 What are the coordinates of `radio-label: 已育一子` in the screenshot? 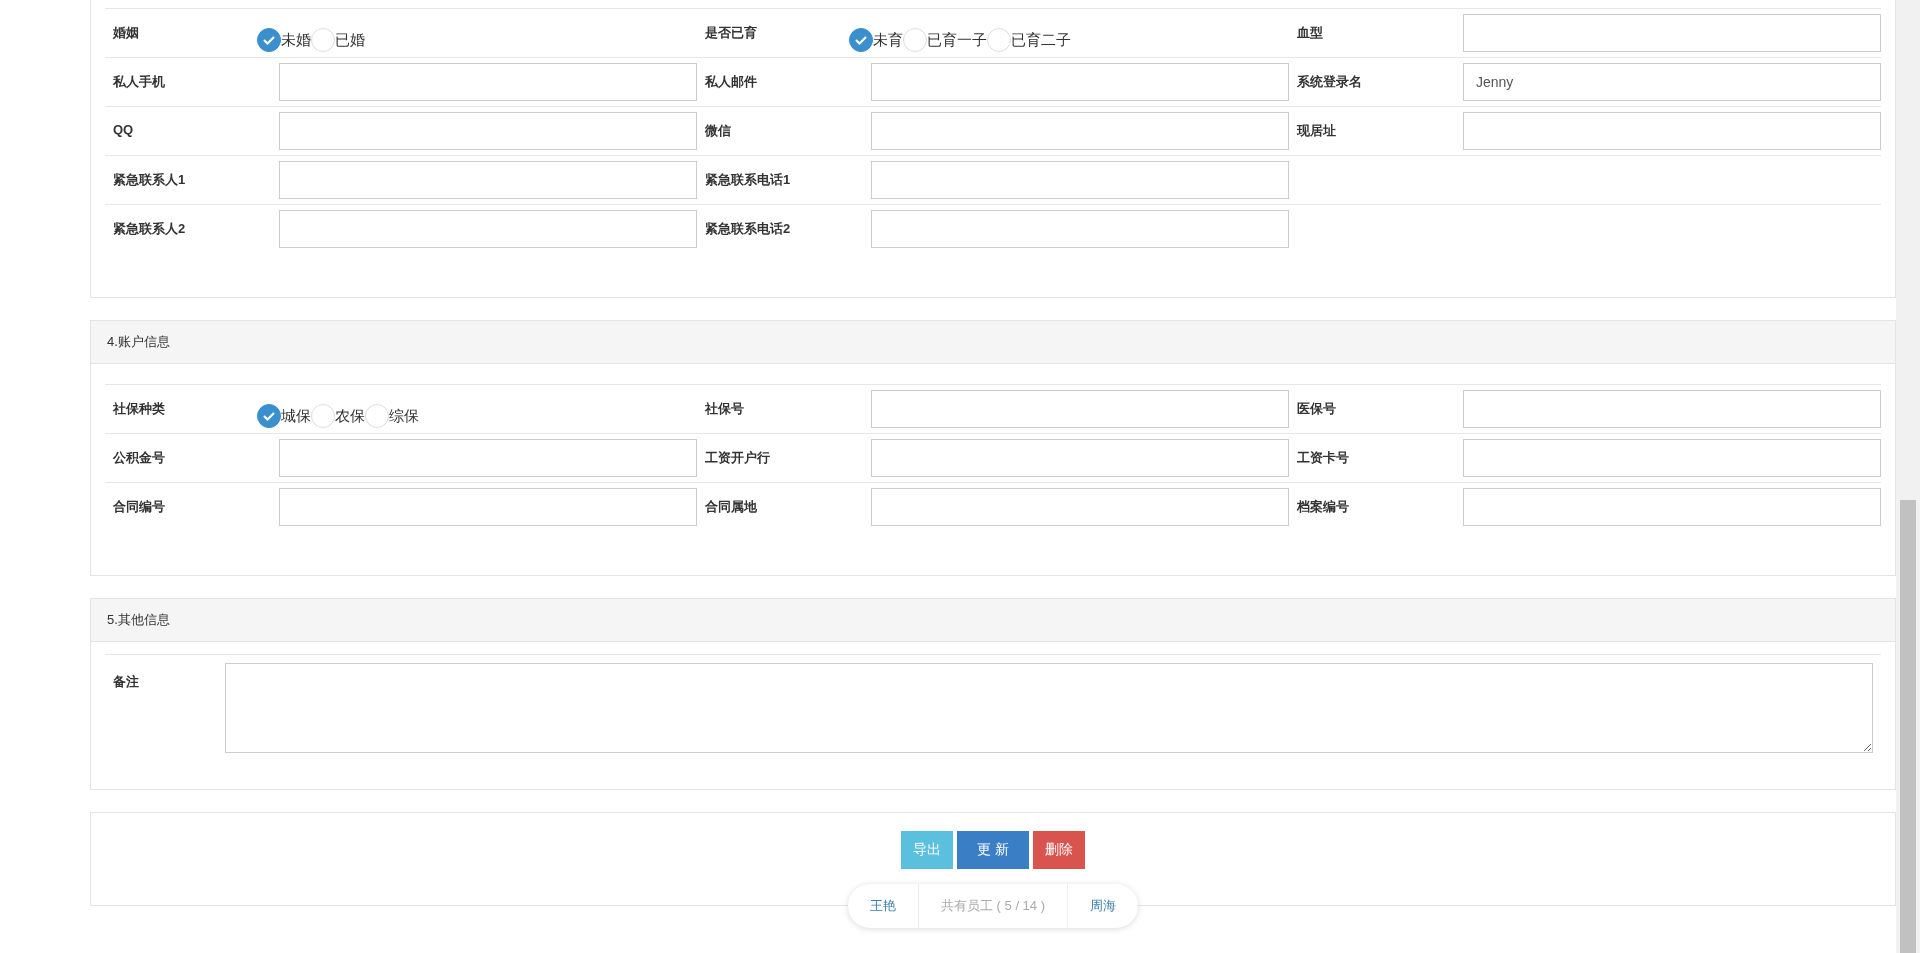 It's located at (957, 40).